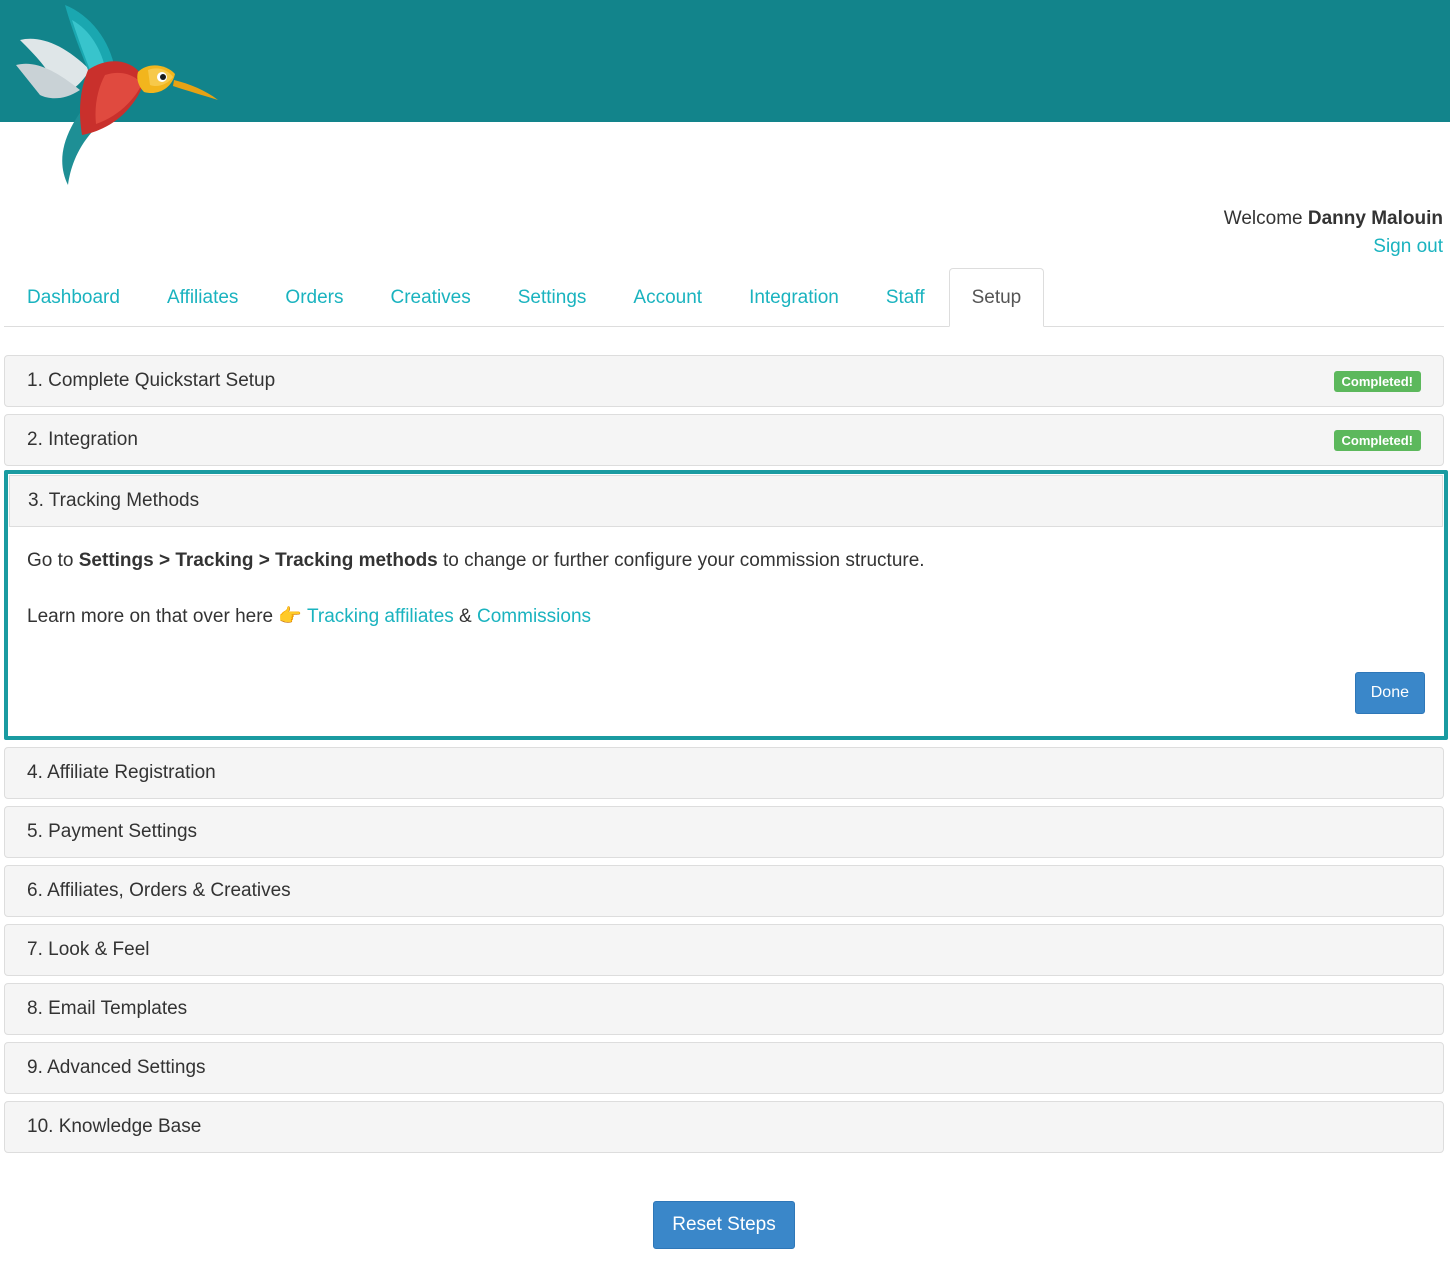 This screenshot has height=1274, width=1450. I want to click on step-panel-payment-settings: 5. Payment Settings, so click(724, 832).